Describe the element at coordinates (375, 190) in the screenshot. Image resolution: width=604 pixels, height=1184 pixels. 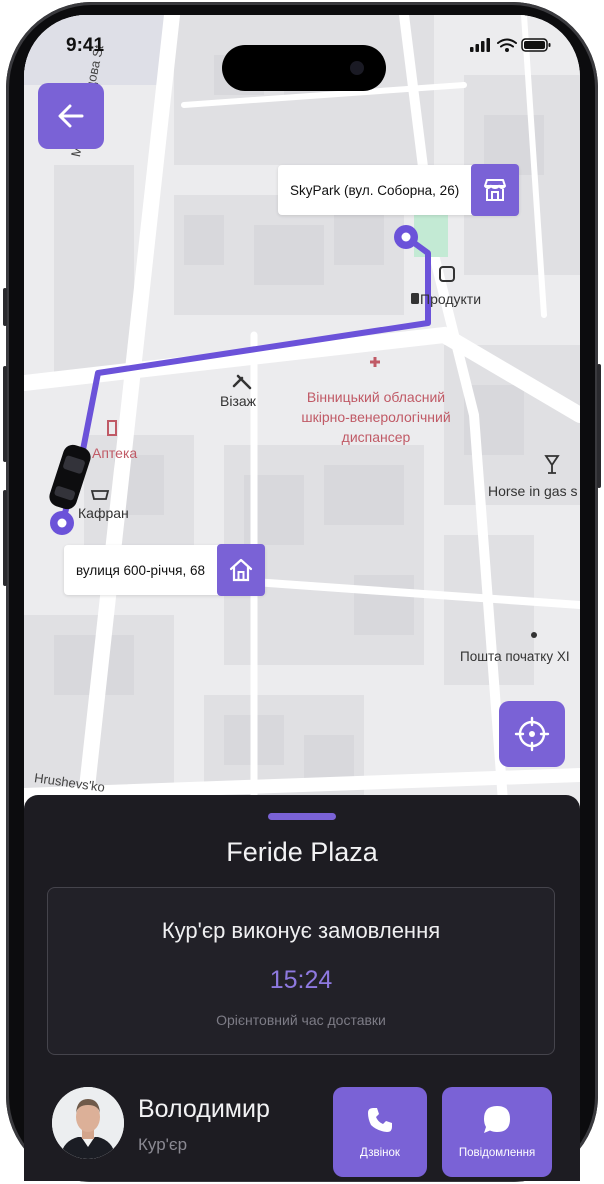
I see `origin-address: SkyPark (вул. Соборна, 26)` at that location.